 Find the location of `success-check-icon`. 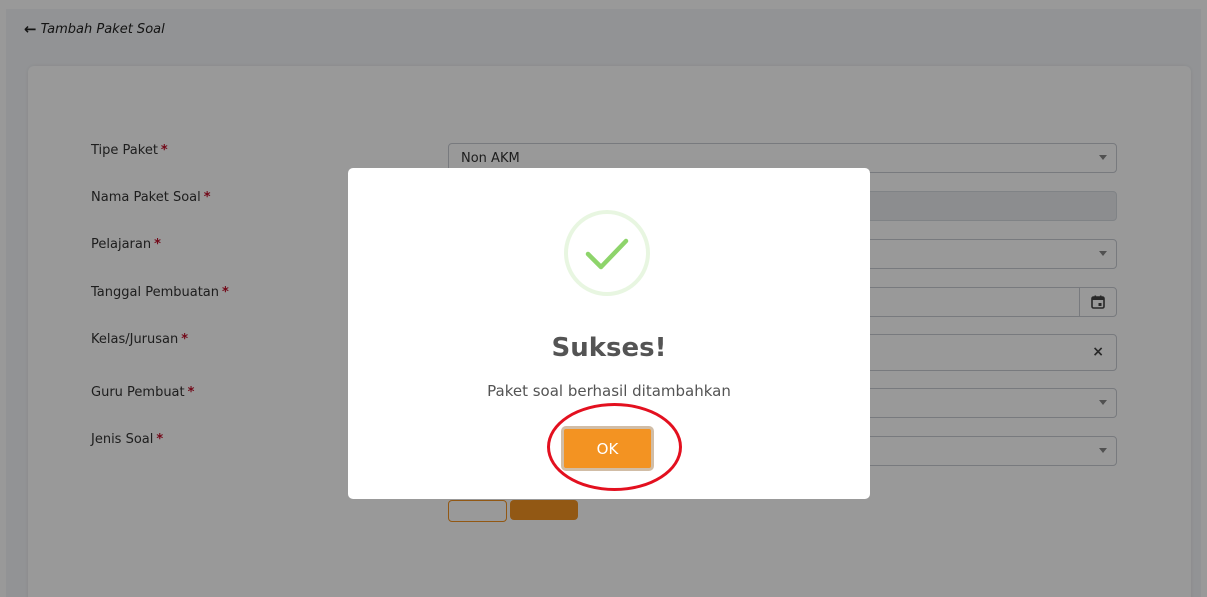

success-check-icon is located at coordinates (607, 253).